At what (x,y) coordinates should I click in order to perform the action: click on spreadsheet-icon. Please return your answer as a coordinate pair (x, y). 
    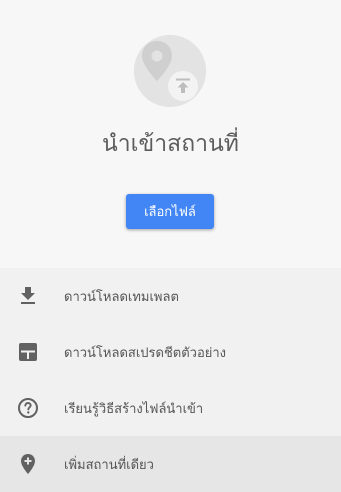
    Looking at the image, I should click on (28, 352).